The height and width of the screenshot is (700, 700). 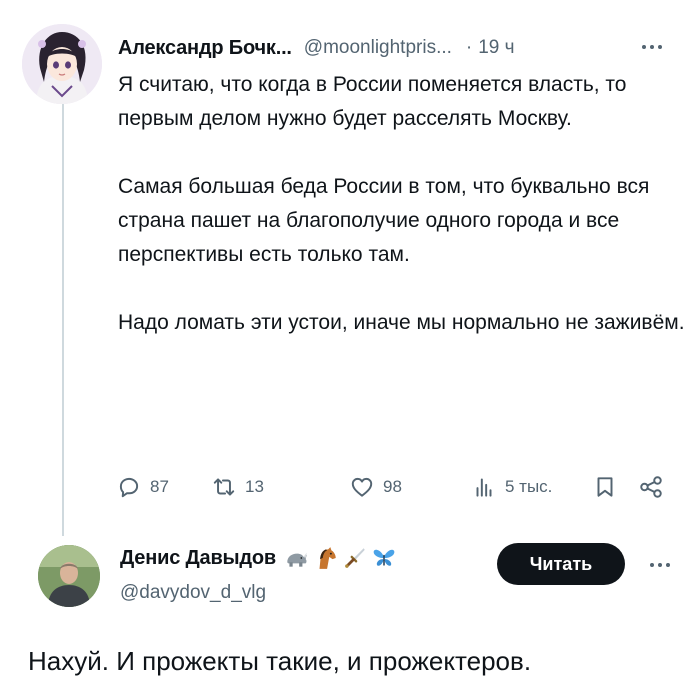 What do you see at coordinates (355, 558) in the screenshot?
I see `dagger-emoji-icon` at bounding box center [355, 558].